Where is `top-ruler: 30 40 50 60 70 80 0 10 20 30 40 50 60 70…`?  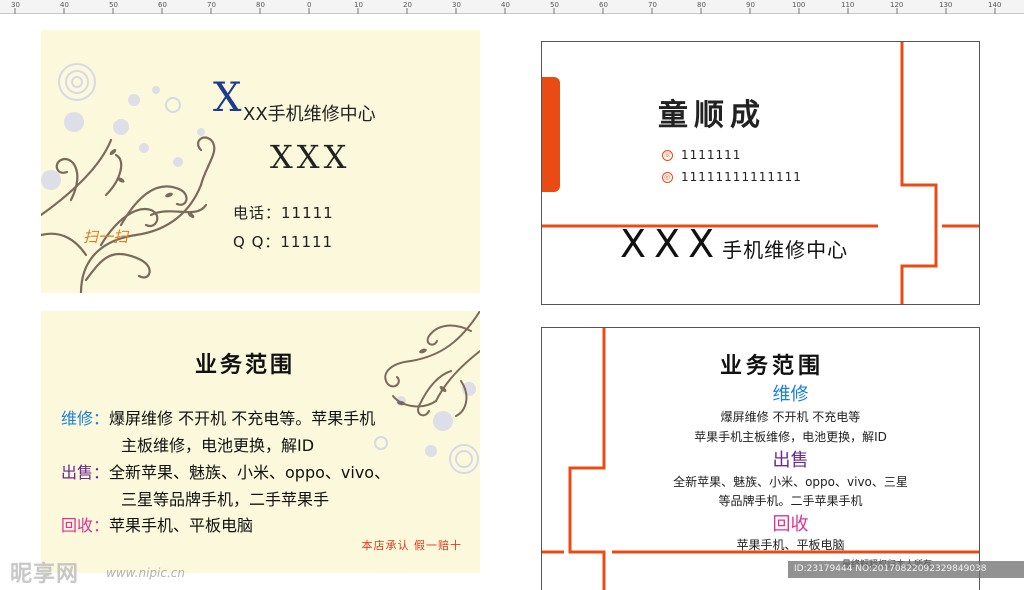 top-ruler: 30 40 50 60 70 80 0 10 20 30 40 50 60 70… is located at coordinates (512, 7).